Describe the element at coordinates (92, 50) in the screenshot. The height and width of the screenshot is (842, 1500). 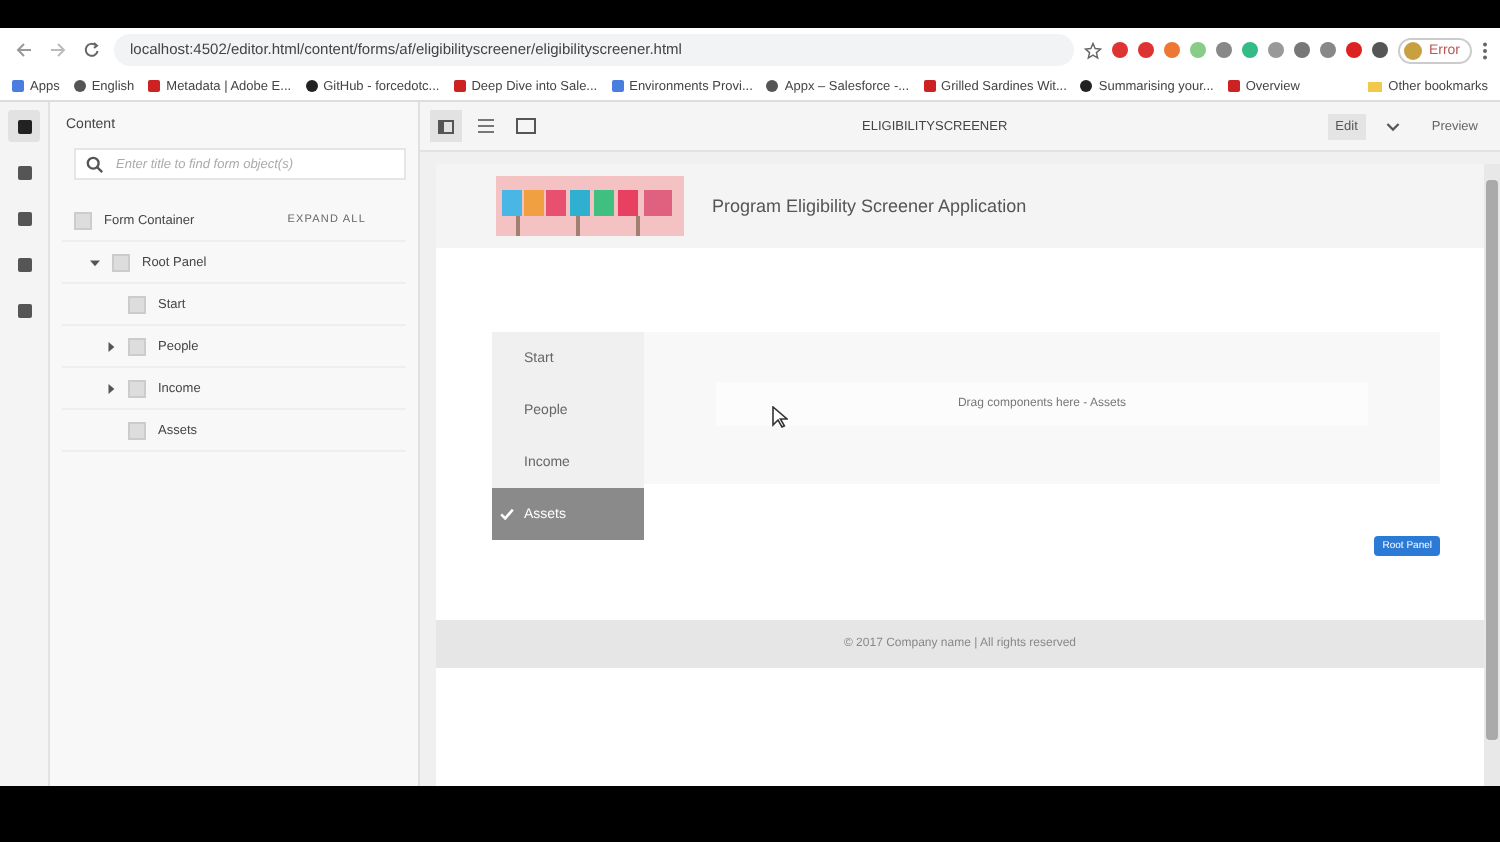
I see `reload-icon` at that location.